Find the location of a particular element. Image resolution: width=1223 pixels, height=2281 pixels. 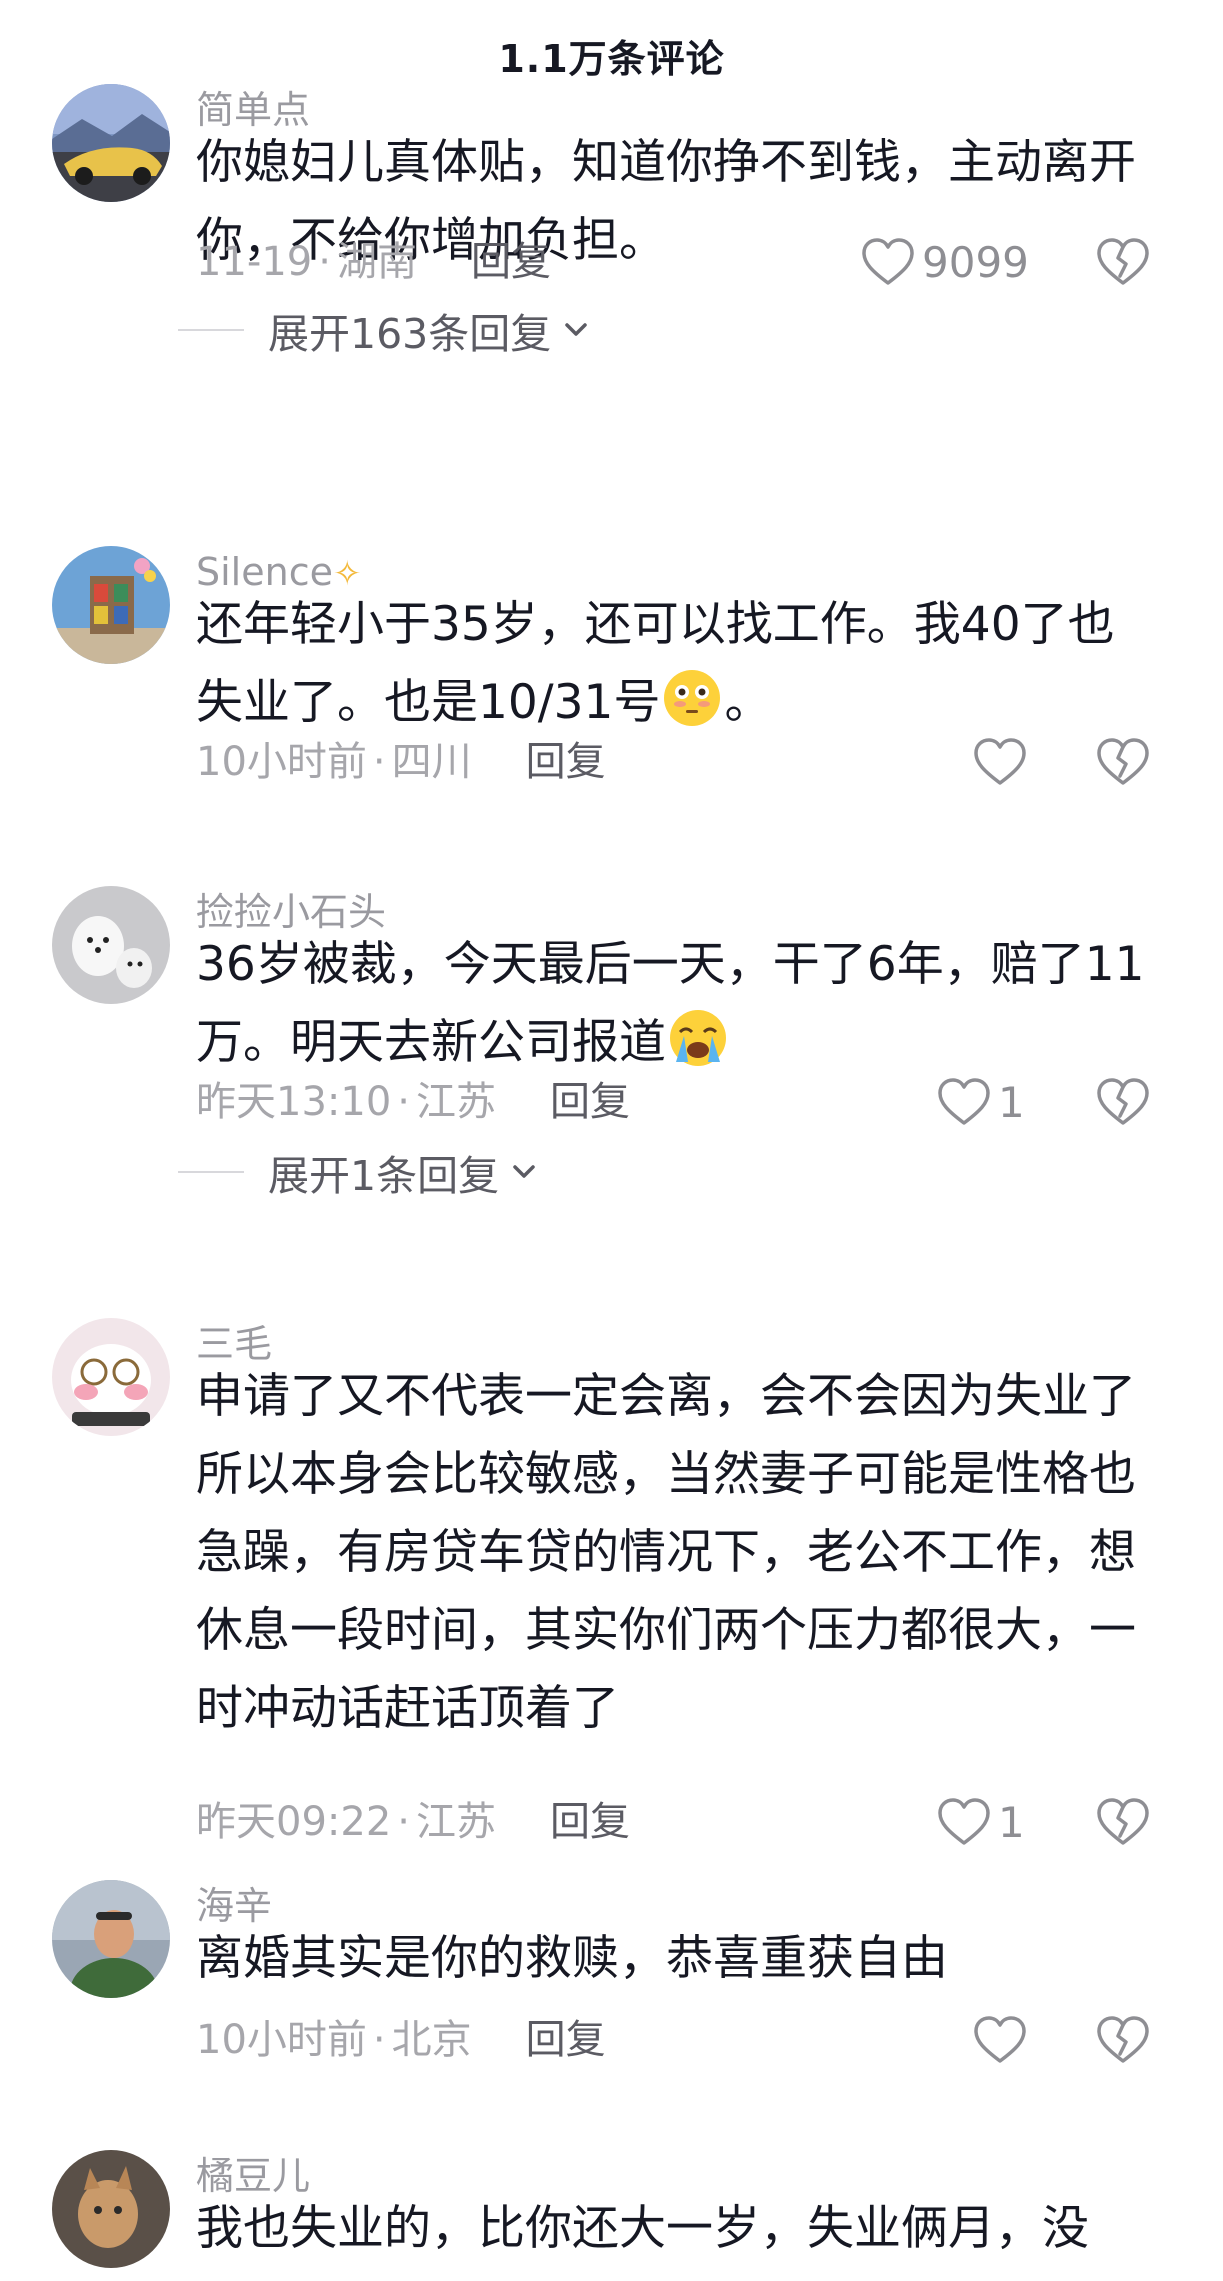

comment-text: 我也失业的，比你还大一岁，失业俩月，没 is located at coordinates (642, 2228).